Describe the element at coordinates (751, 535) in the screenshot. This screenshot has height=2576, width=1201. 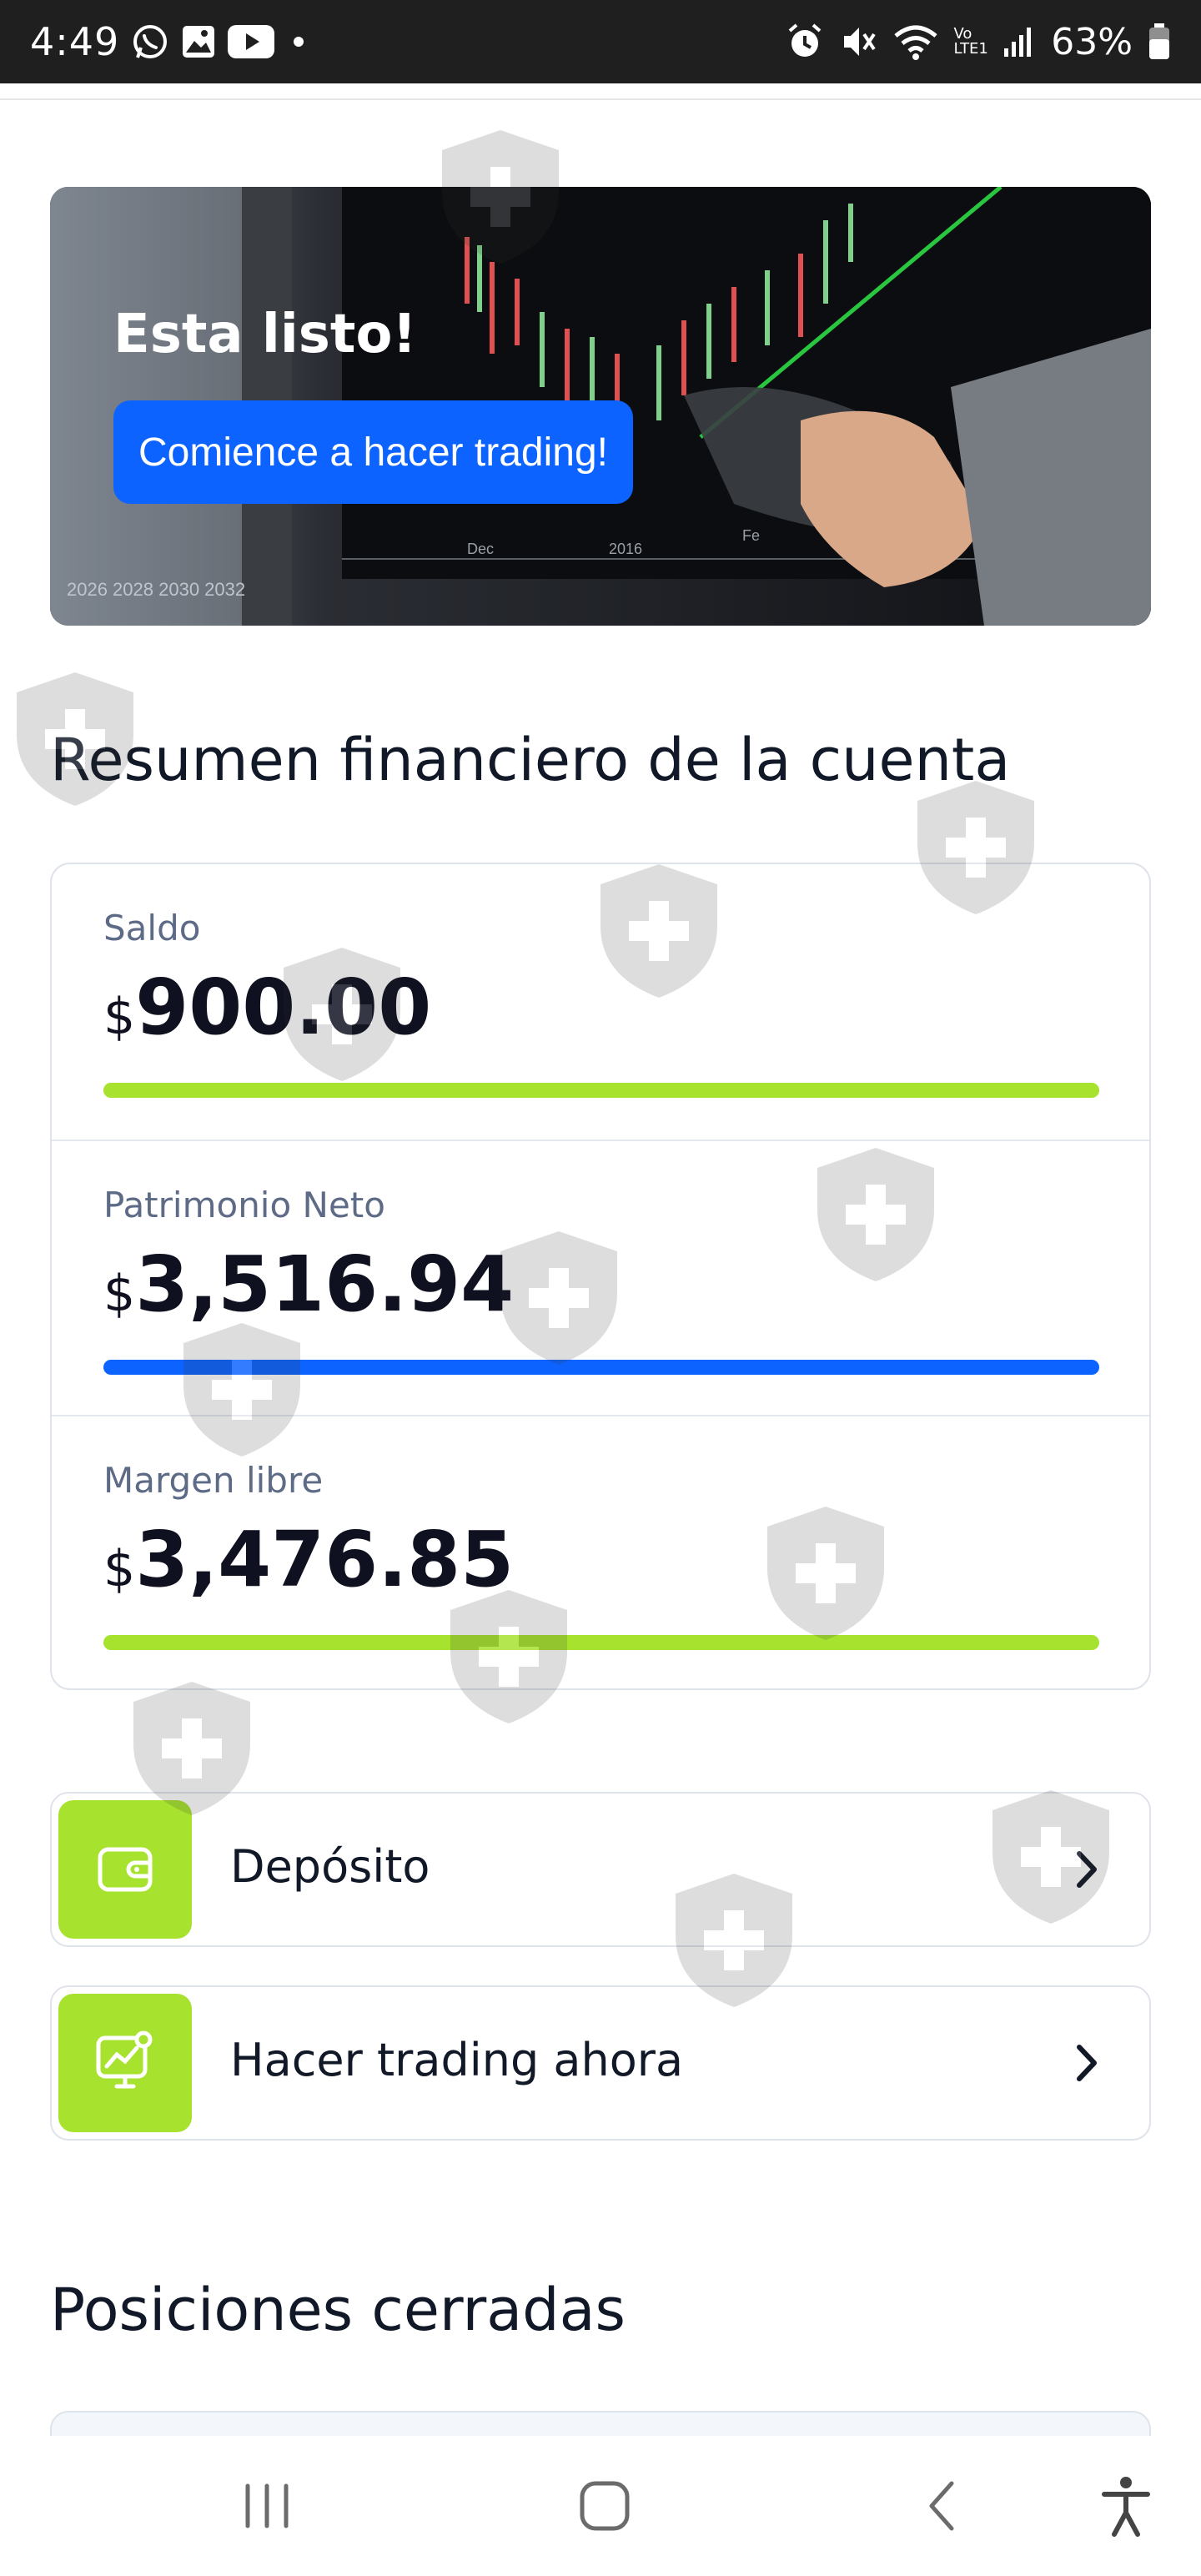
I see `chart-axis-label-3: Fe` at that location.